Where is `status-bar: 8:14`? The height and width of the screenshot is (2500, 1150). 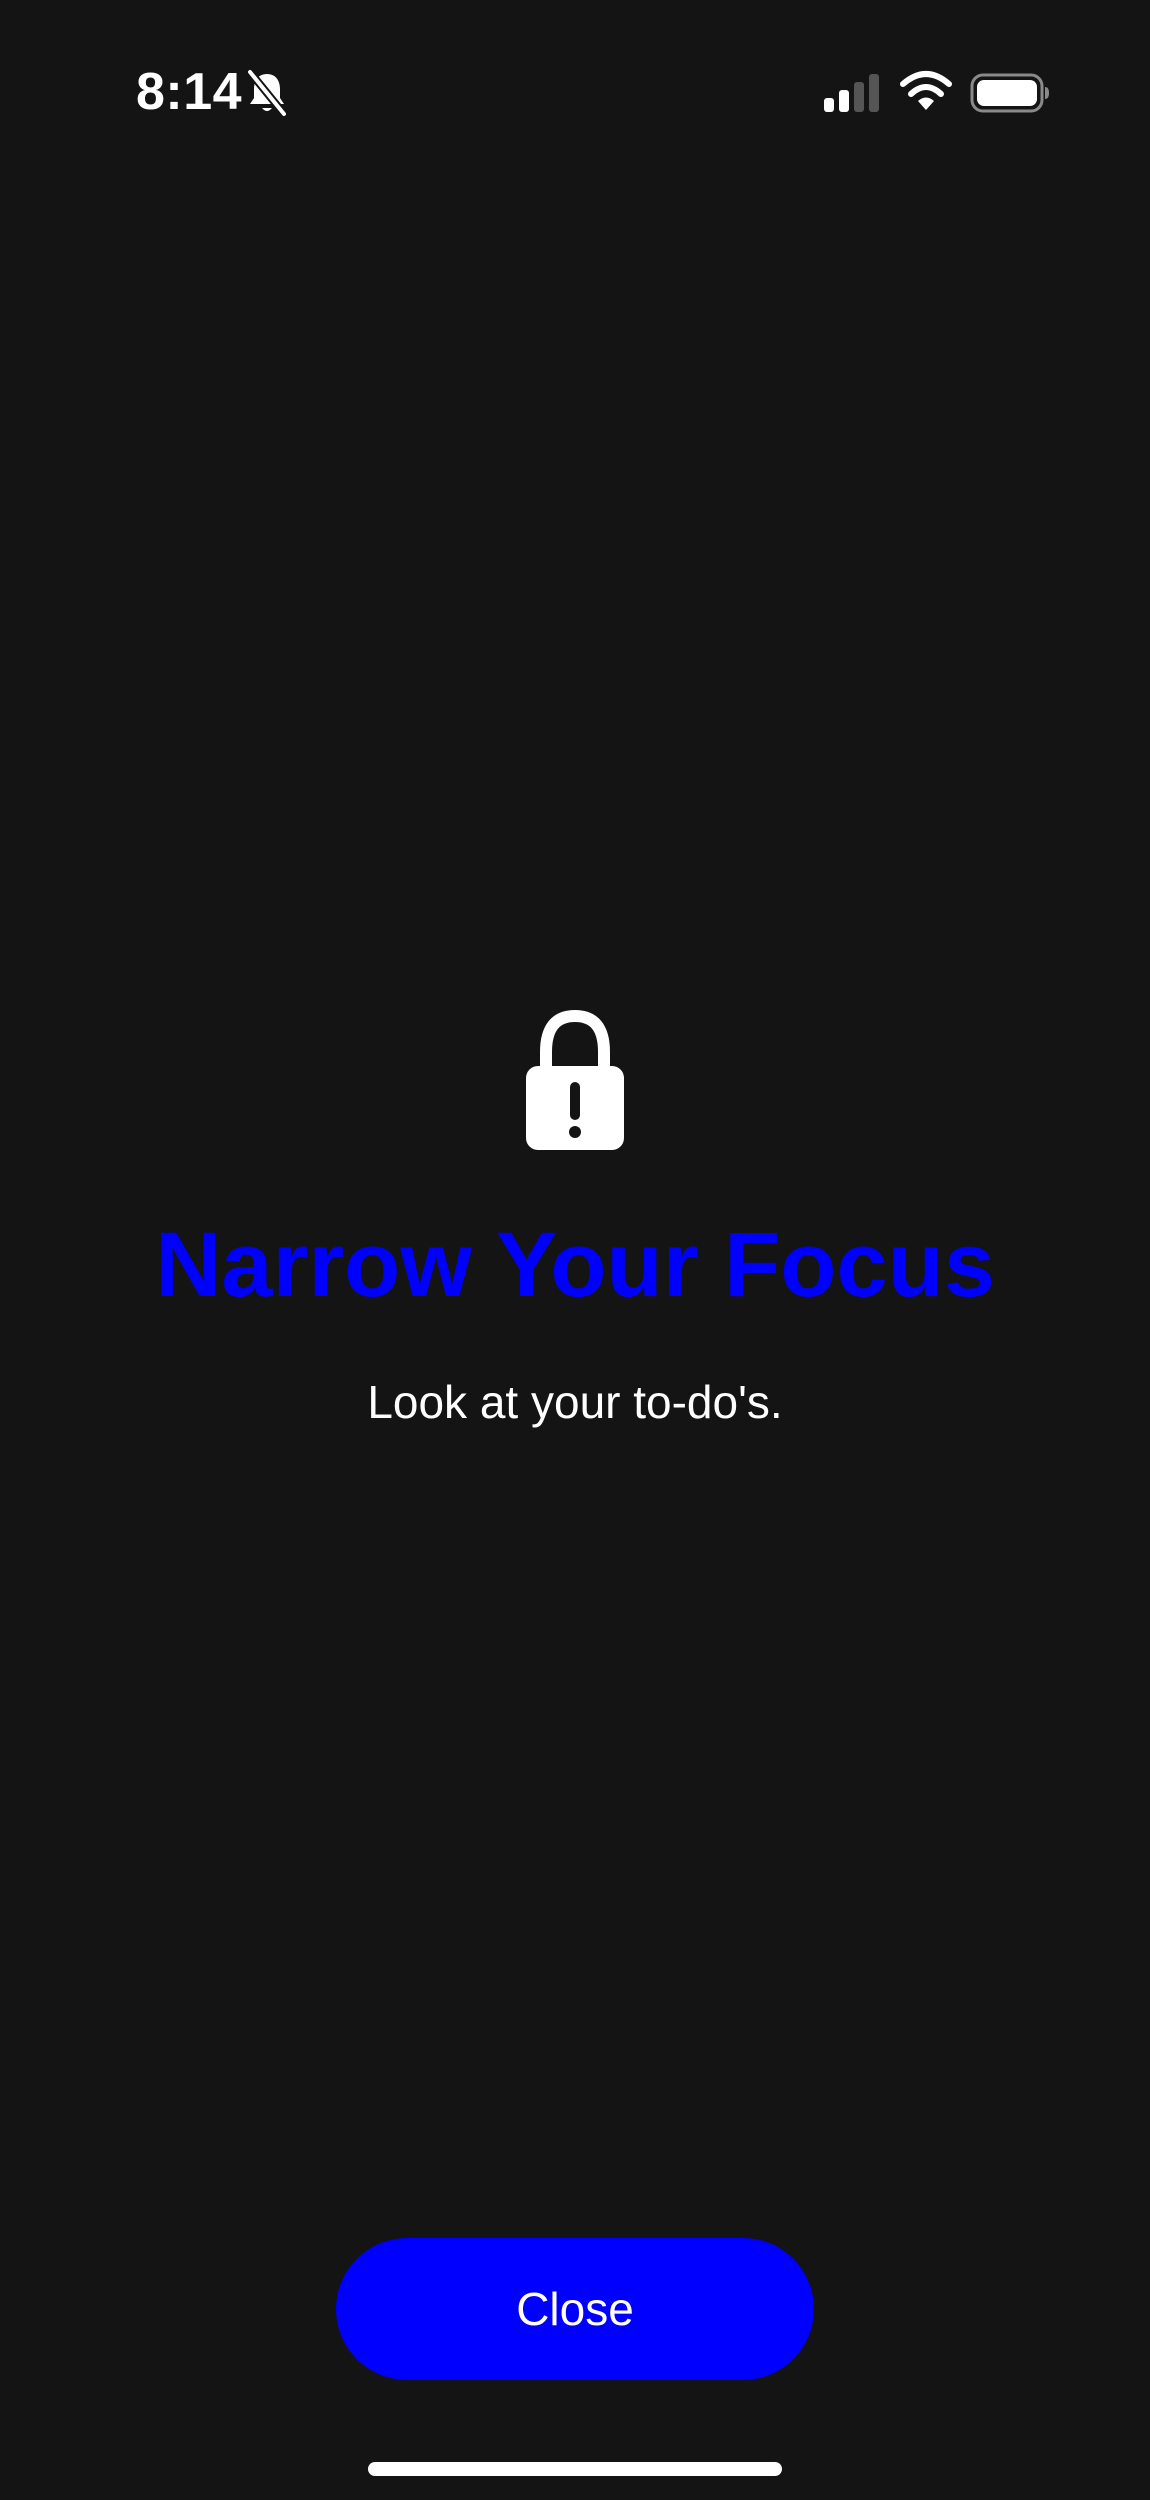
status-bar: 8:14 is located at coordinates (575, 90).